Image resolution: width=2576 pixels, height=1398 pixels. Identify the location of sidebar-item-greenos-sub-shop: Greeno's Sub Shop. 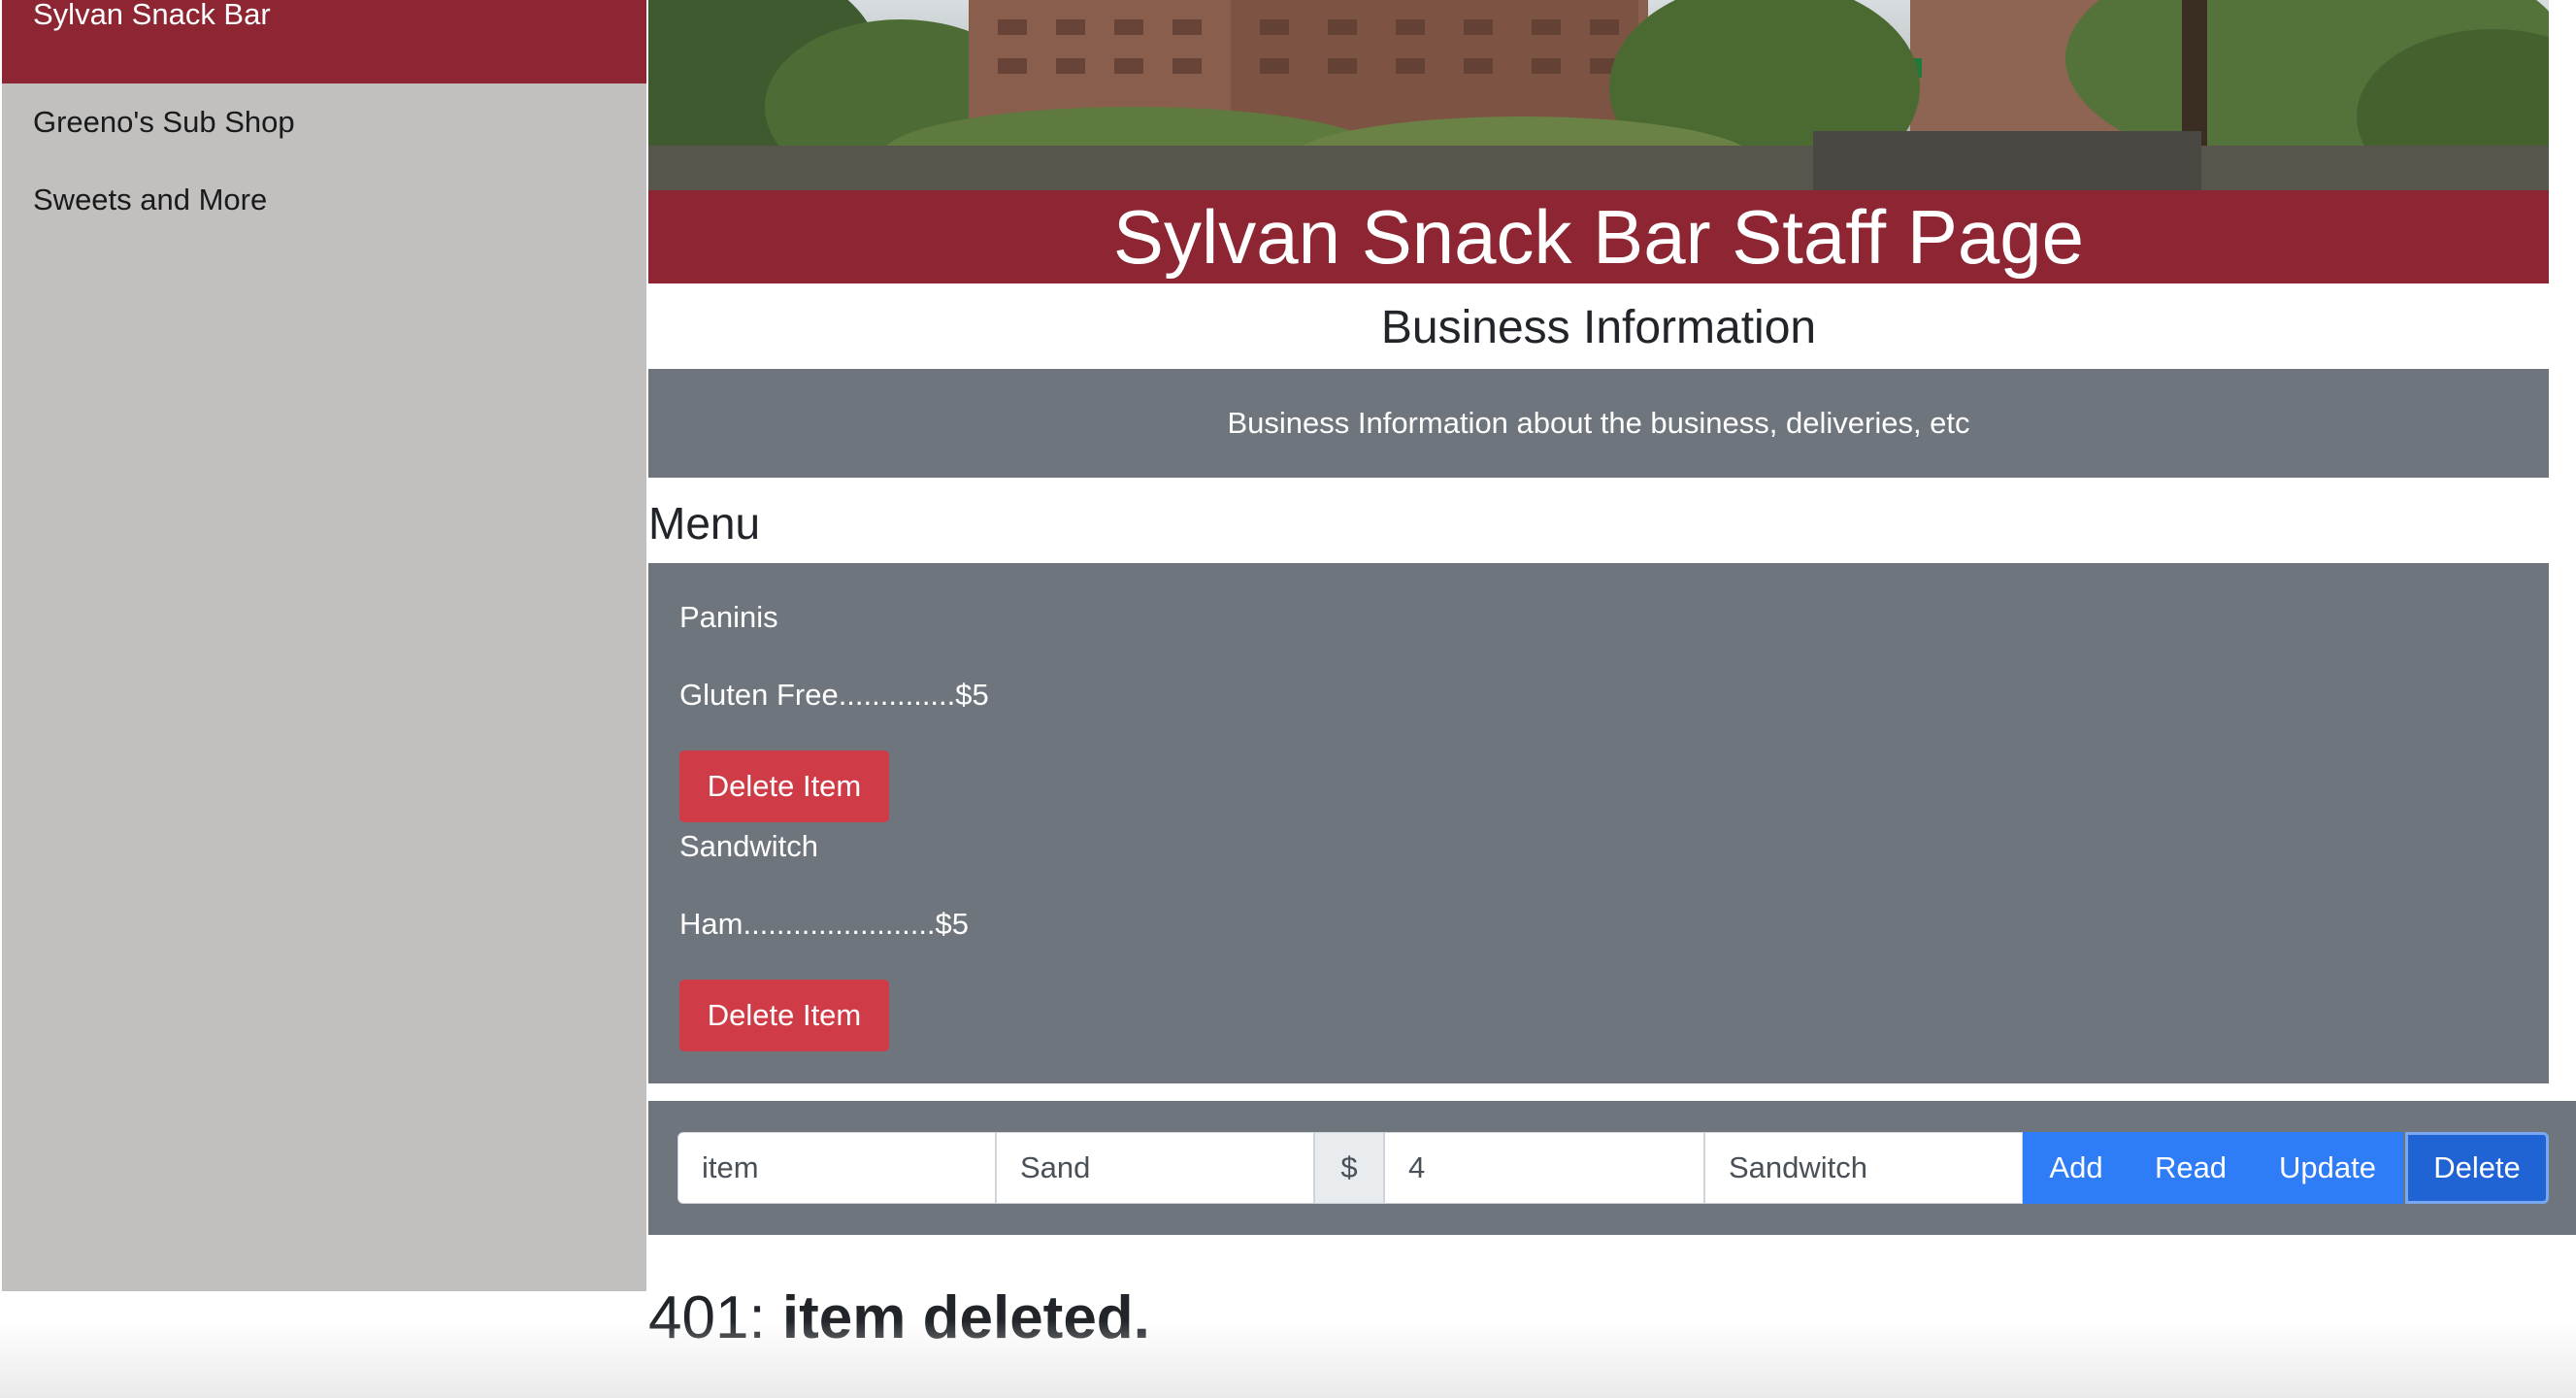
(324, 122).